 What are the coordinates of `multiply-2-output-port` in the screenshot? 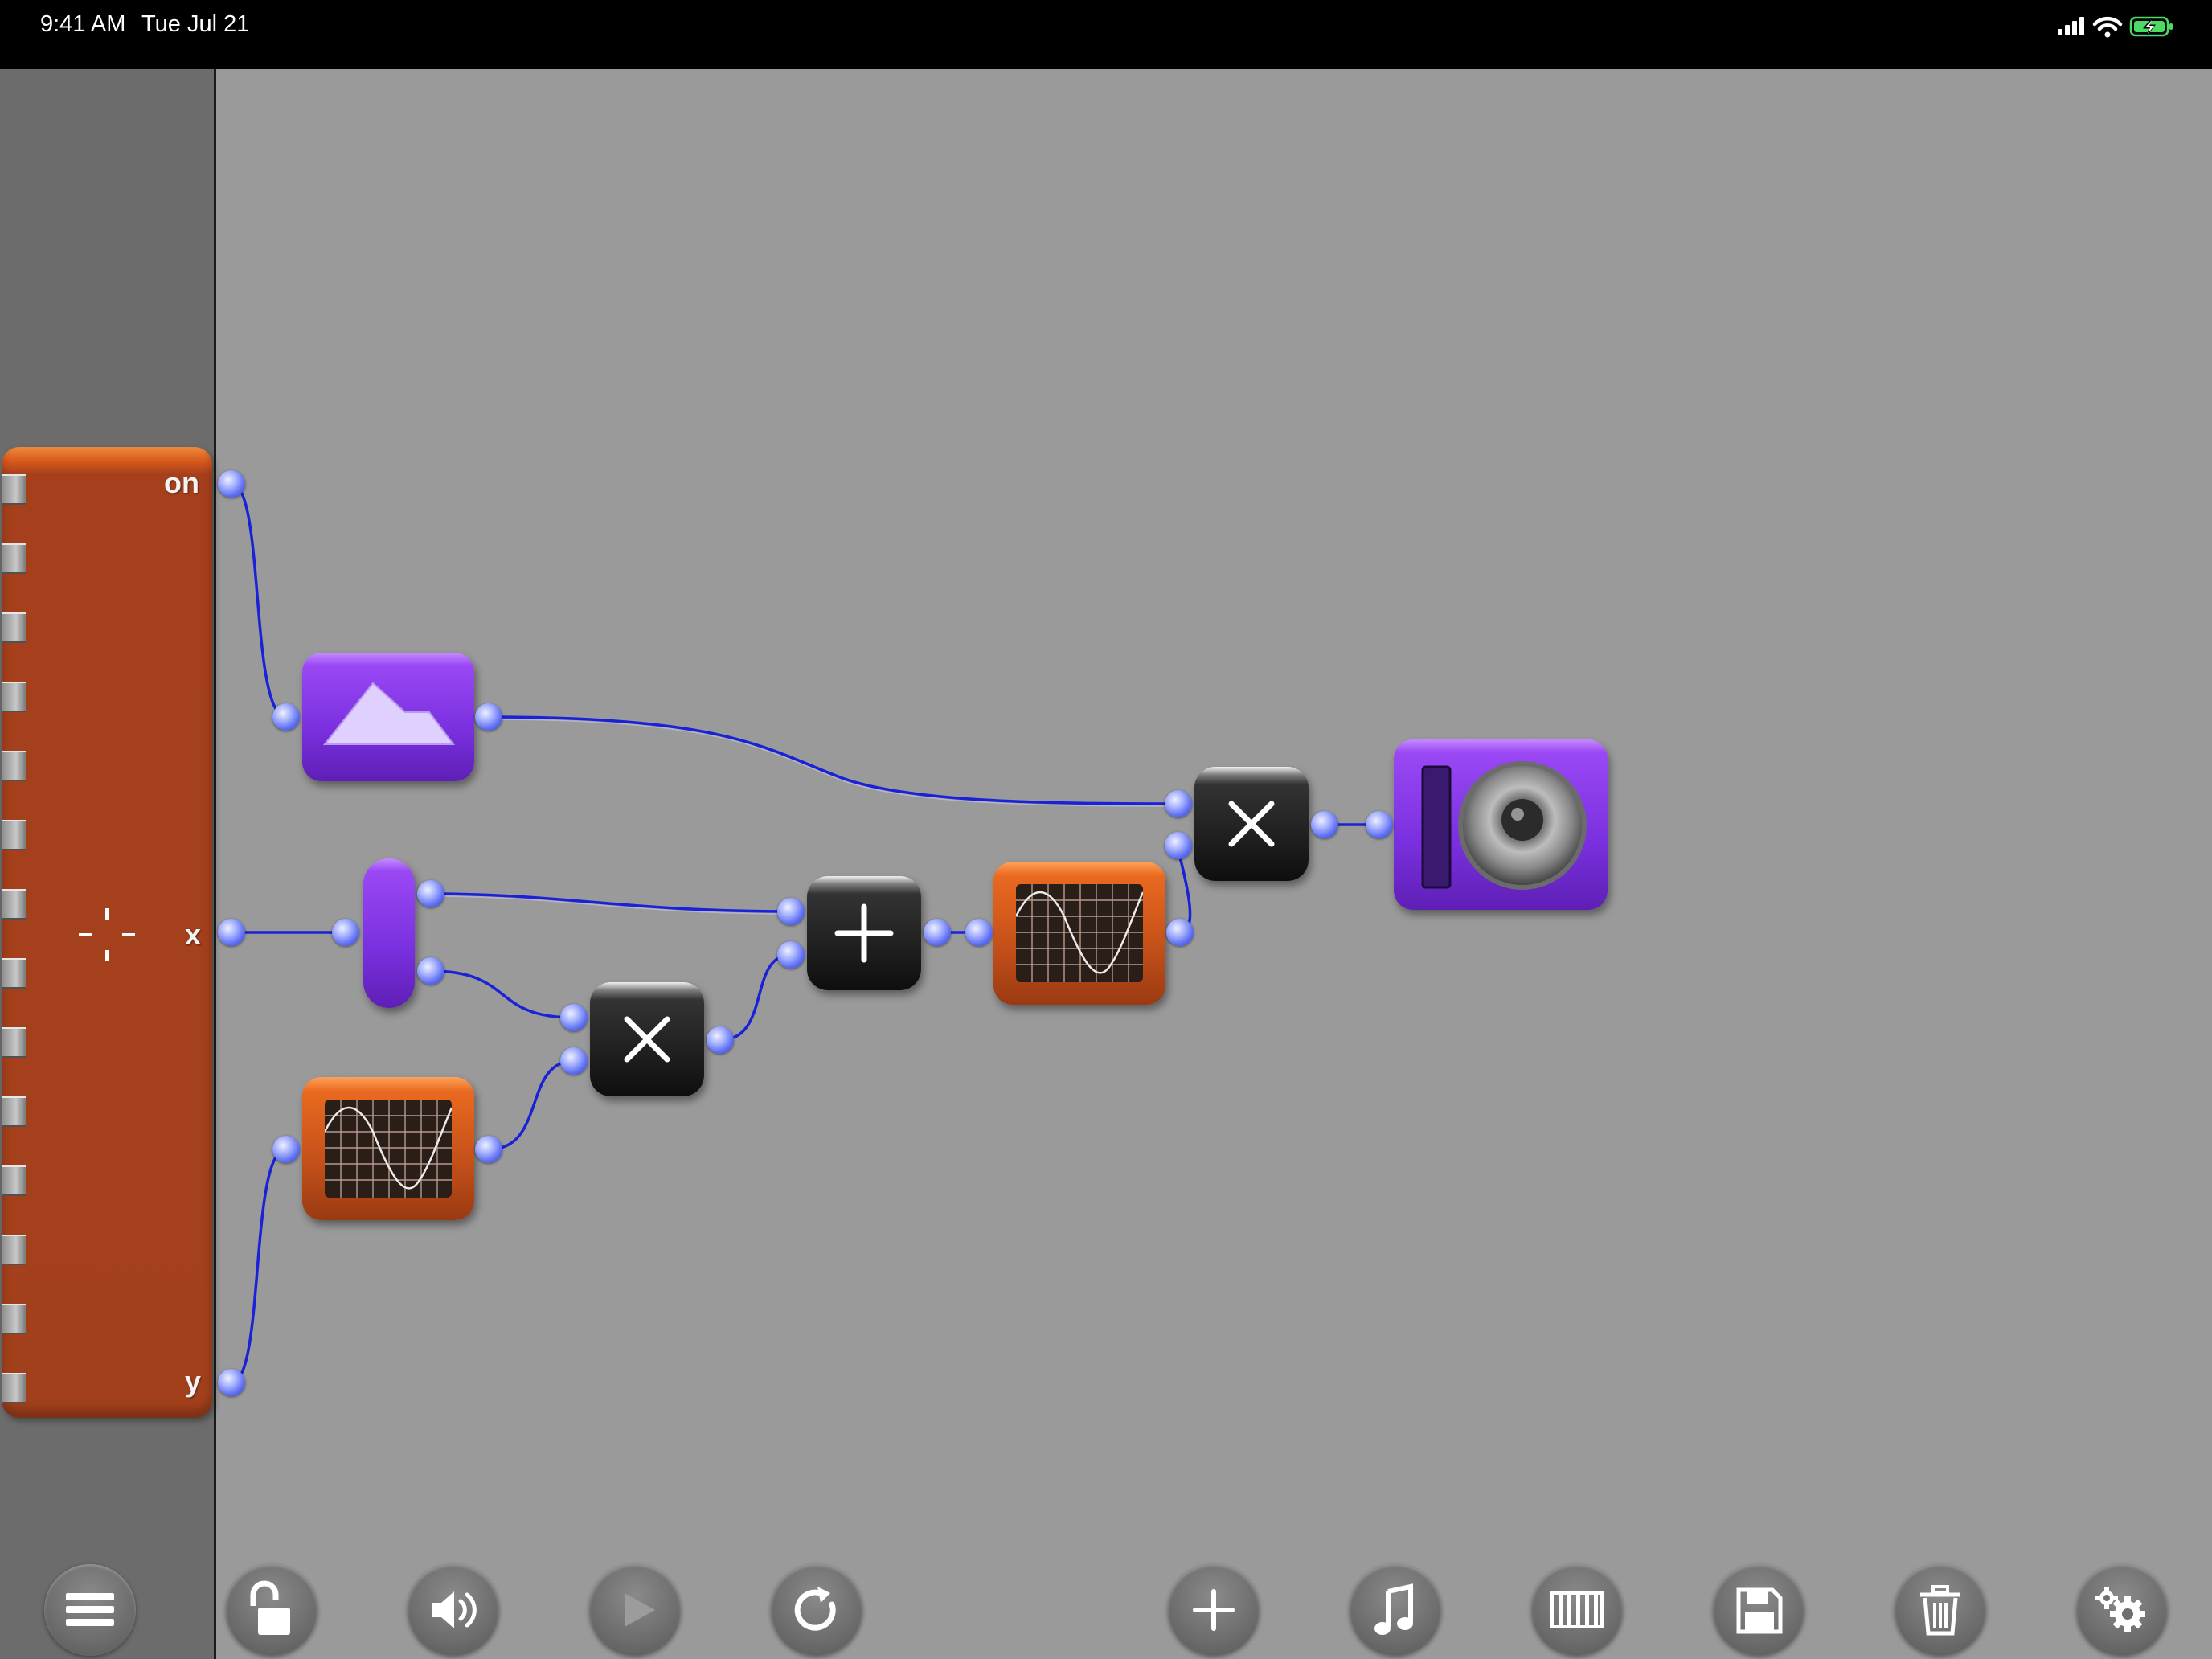 It's located at (1324, 824).